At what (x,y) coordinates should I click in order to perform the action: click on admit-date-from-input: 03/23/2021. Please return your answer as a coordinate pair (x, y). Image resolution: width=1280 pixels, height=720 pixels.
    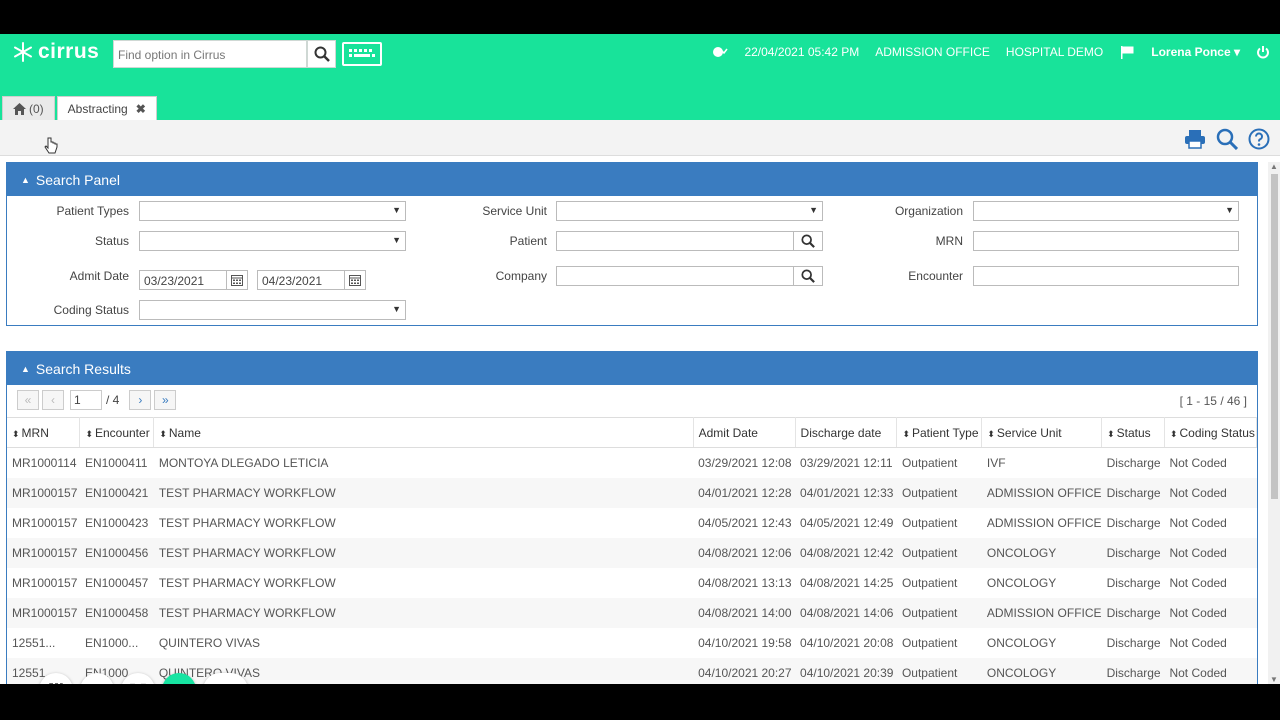
    Looking at the image, I should click on (183, 280).